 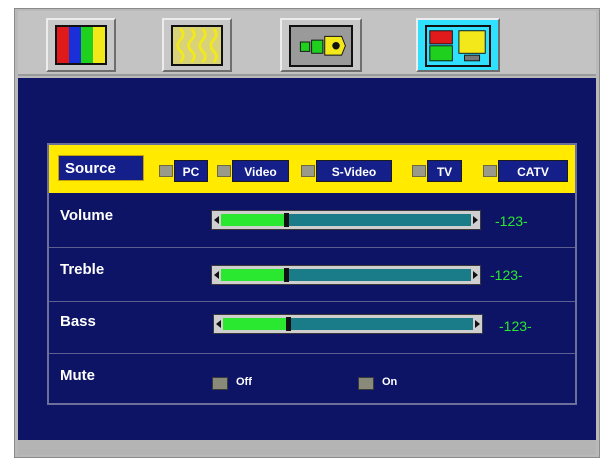 What do you see at coordinates (244, 382) in the screenshot?
I see `mute-option-label: Off` at bounding box center [244, 382].